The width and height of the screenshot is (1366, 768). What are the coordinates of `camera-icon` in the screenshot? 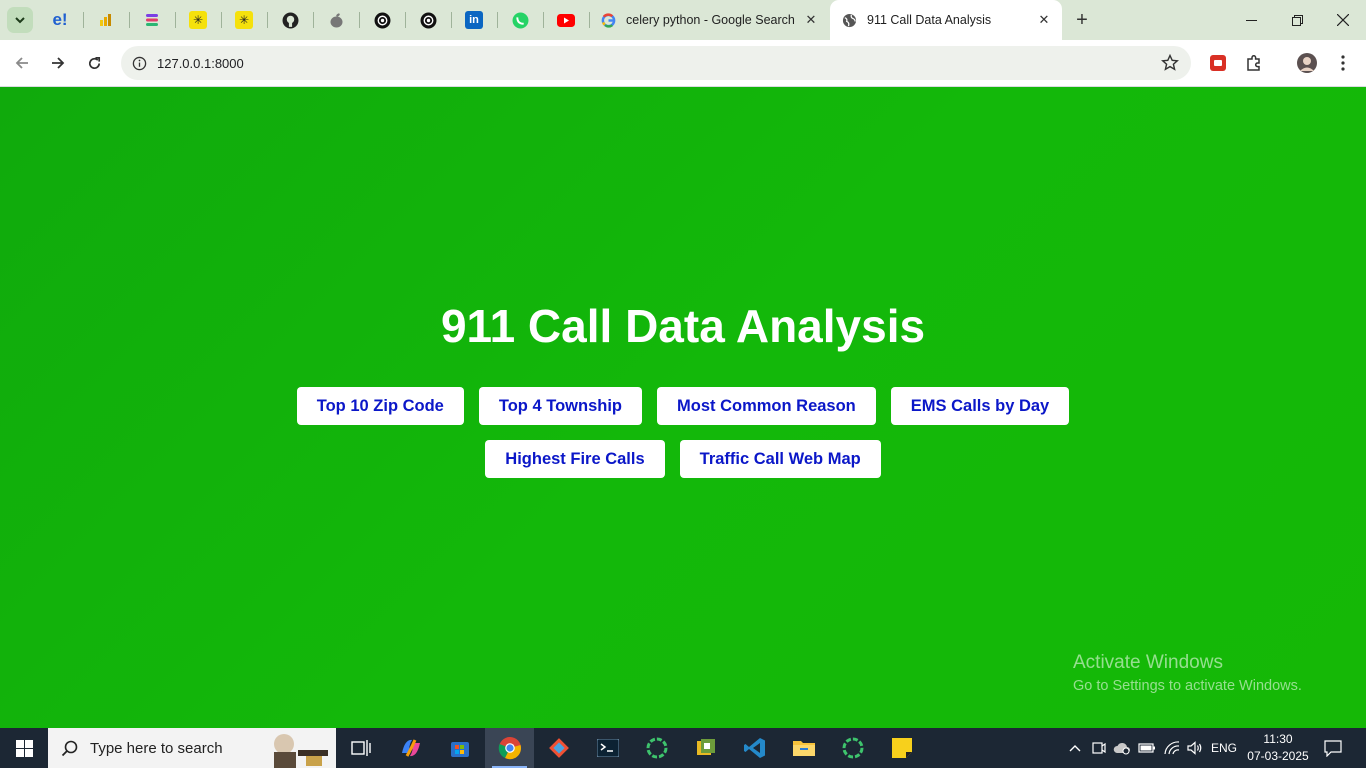 It's located at (1099, 748).